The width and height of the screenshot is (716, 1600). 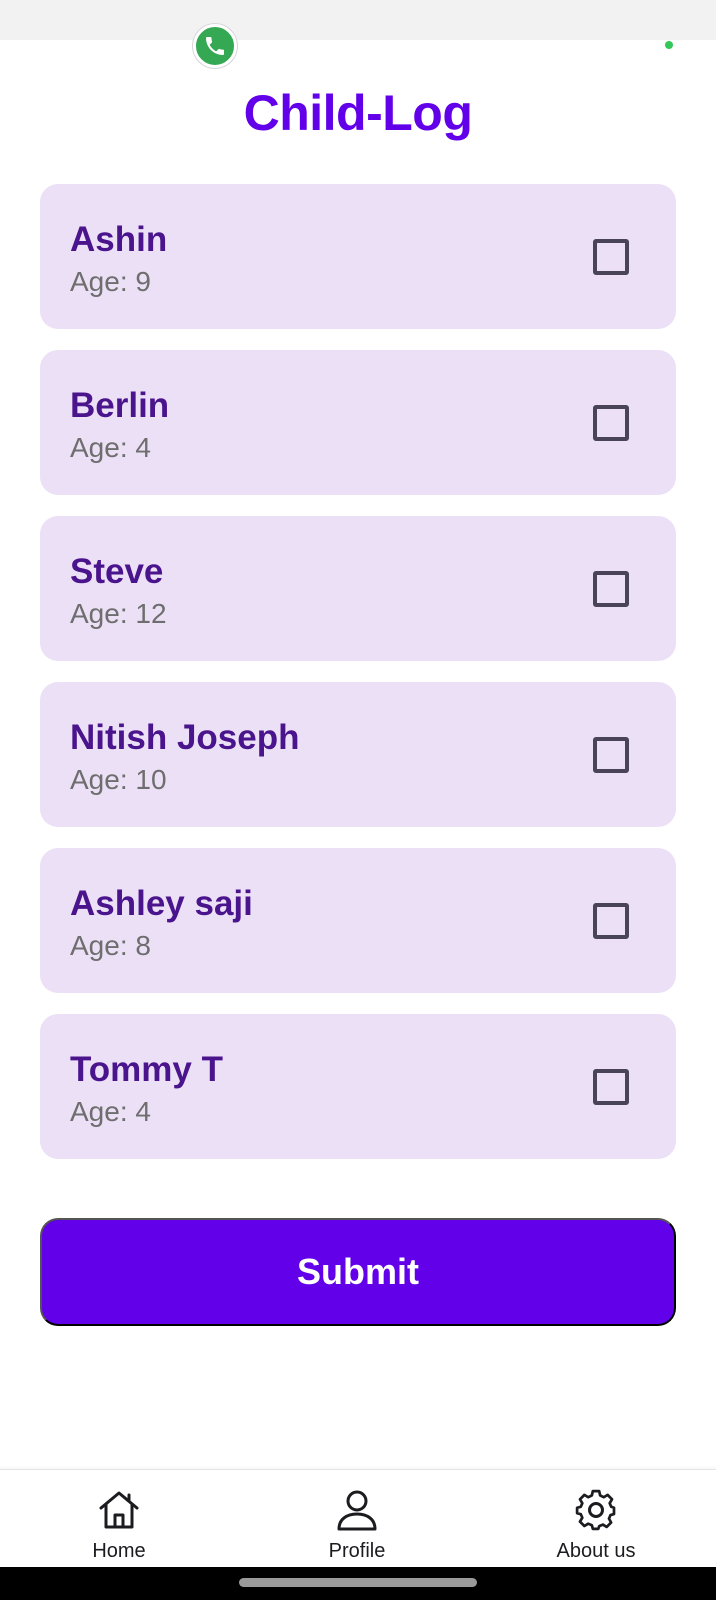 What do you see at coordinates (185, 737) in the screenshot?
I see `child-name: Nitish Joseph` at bounding box center [185, 737].